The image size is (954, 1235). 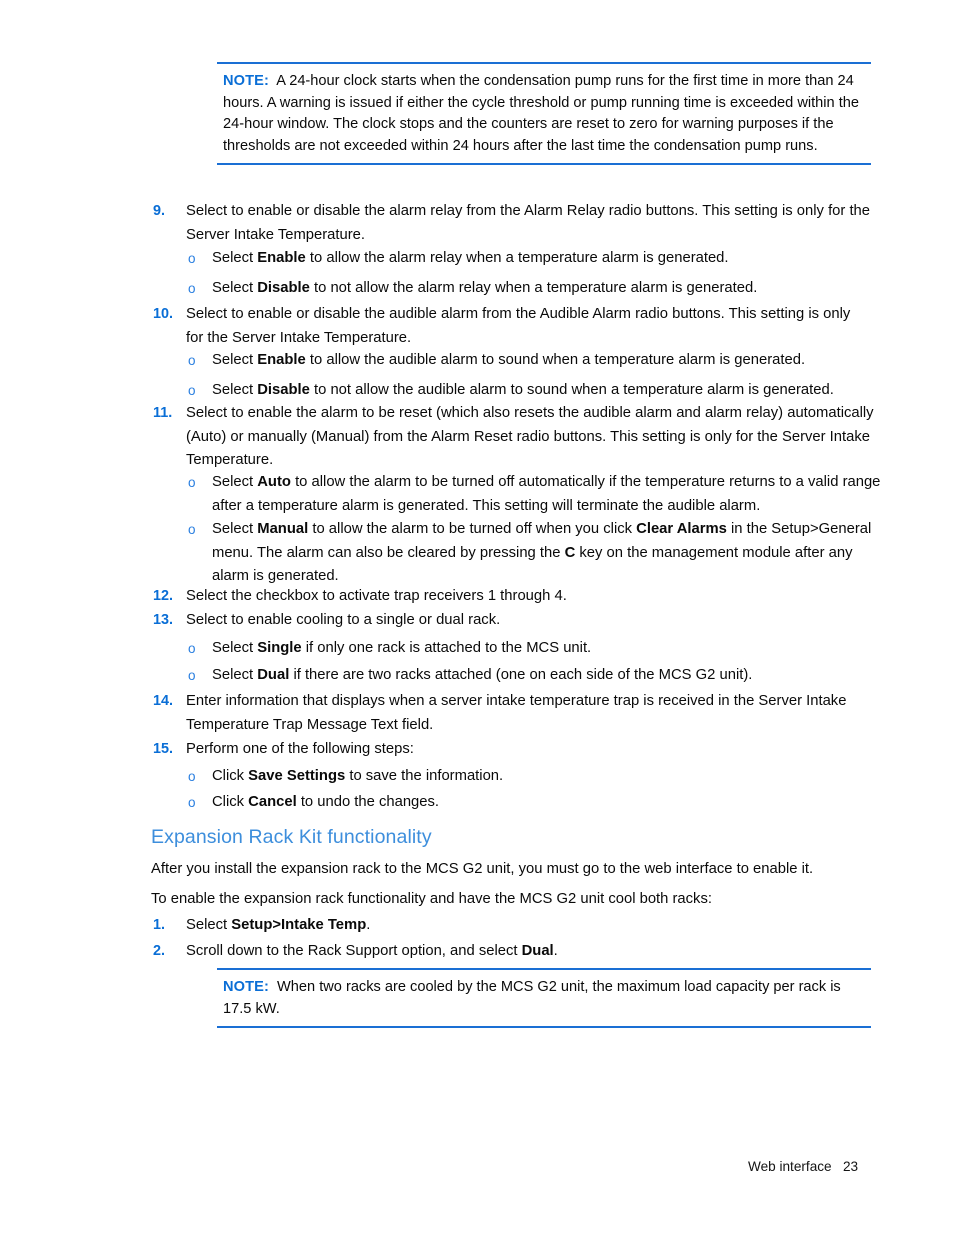 What do you see at coordinates (537, 951) in the screenshot?
I see `step-text-bold: Dual` at bounding box center [537, 951].